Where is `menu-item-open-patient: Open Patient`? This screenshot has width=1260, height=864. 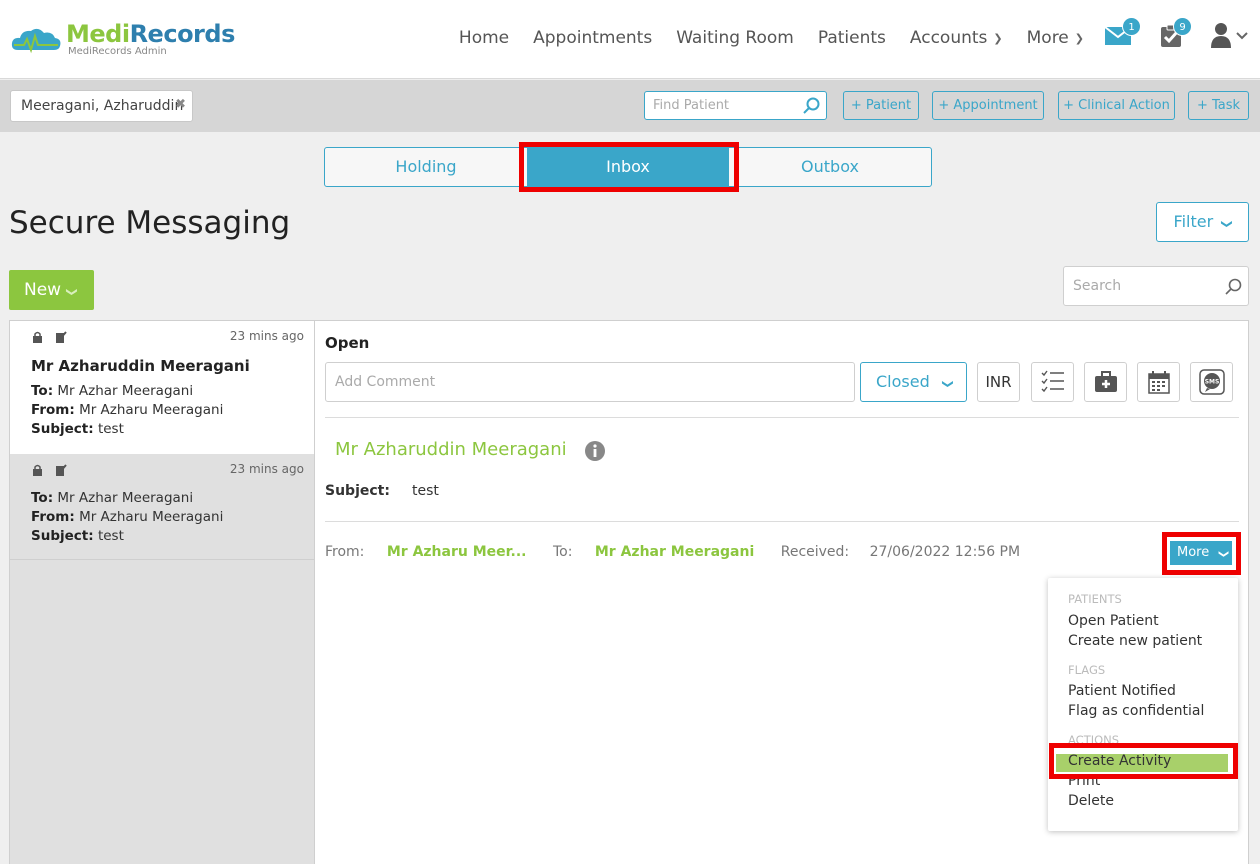 menu-item-open-patient: Open Patient is located at coordinates (1113, 621).